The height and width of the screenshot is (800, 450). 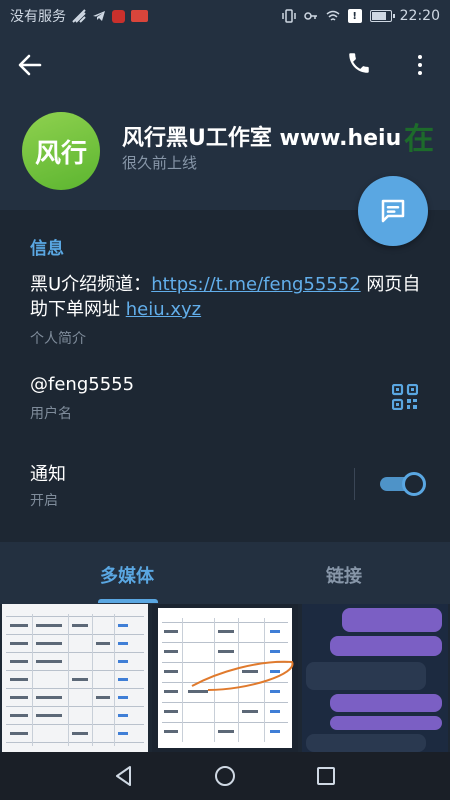 What do you see at coordinates (288, 16) in the screenshot?
I see `vibrate-icon` at bounding box center [288, 16].